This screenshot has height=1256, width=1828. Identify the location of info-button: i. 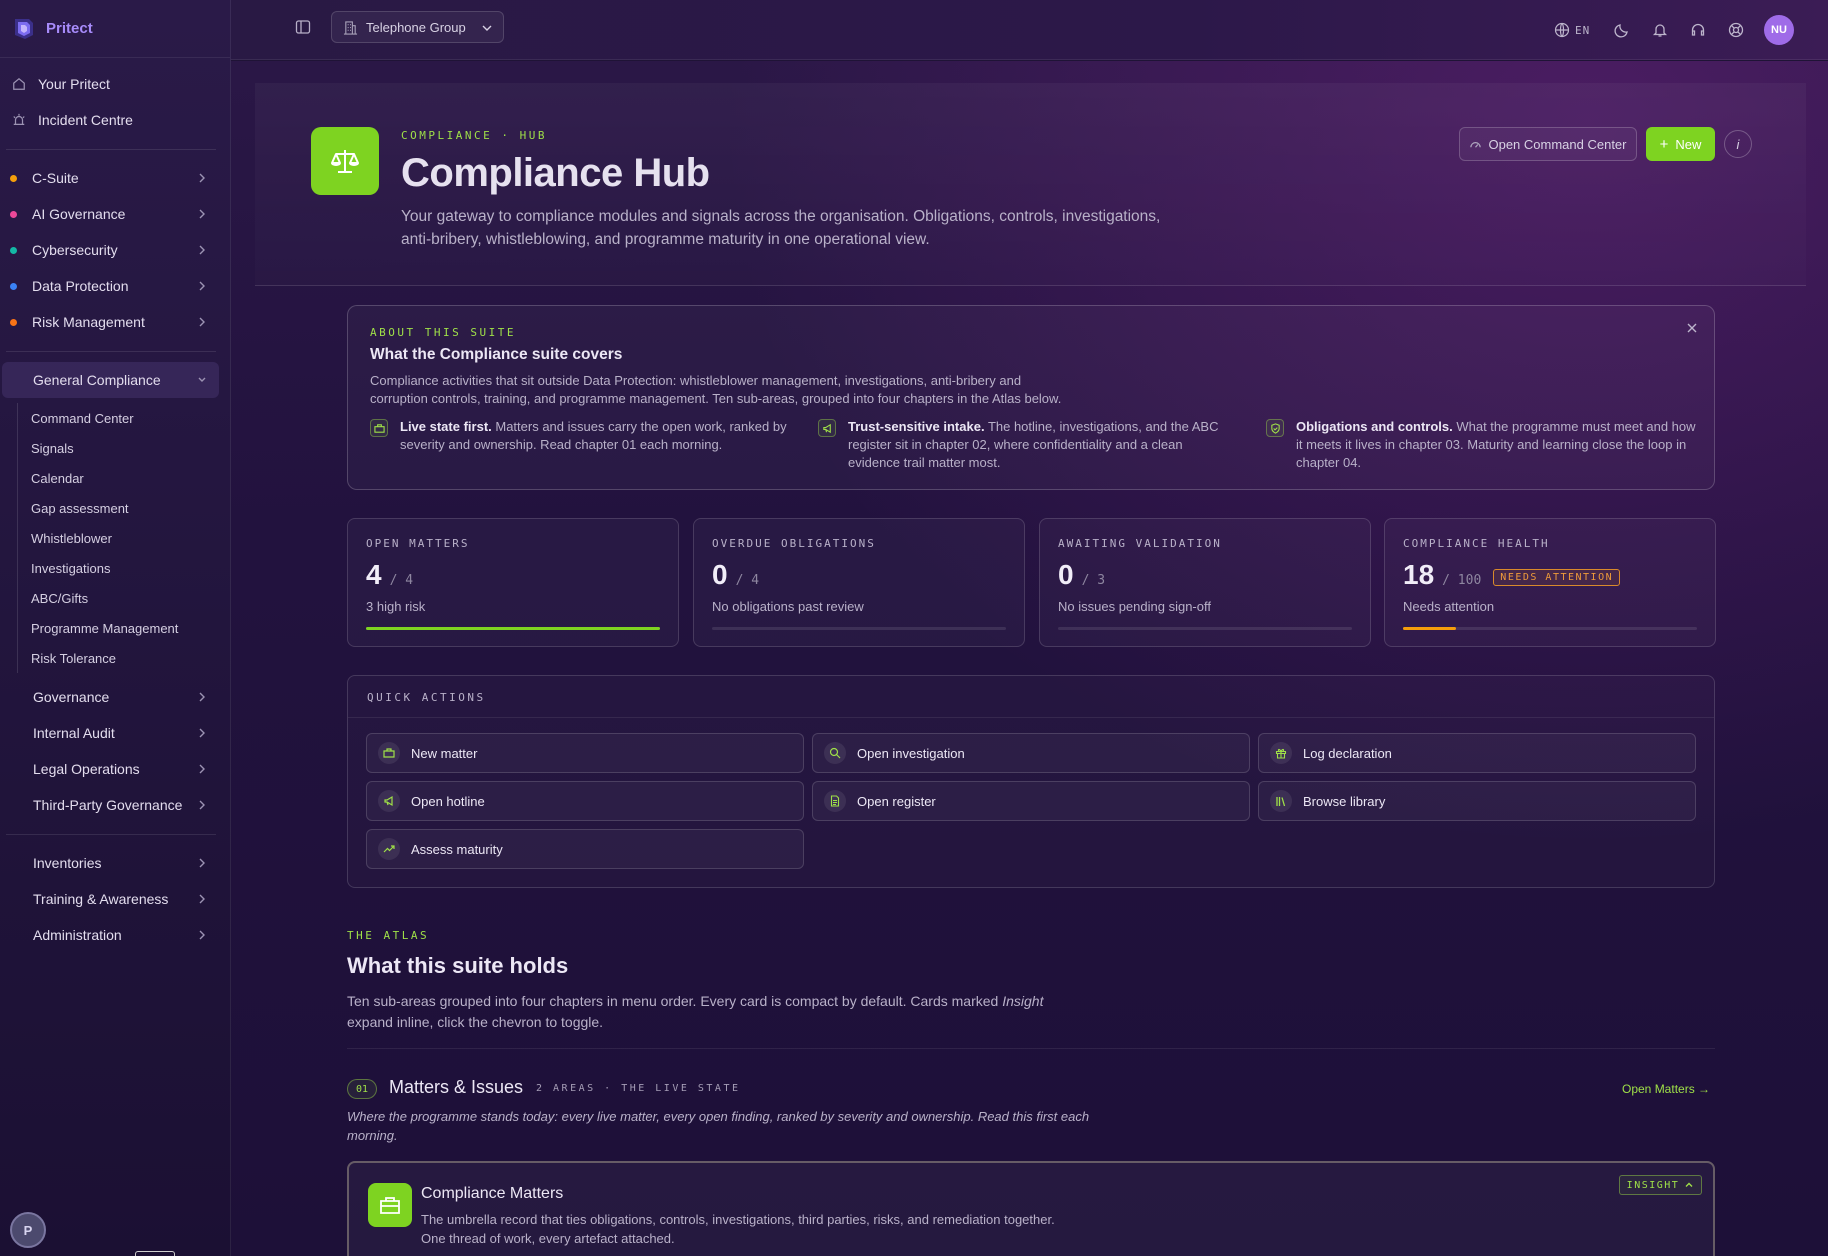
(1738, 144).